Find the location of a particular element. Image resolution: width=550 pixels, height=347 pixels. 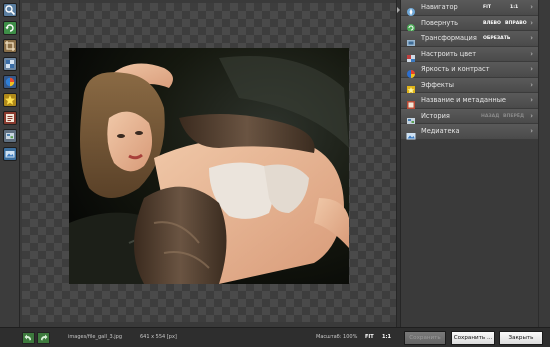

file-name: images/file_gall_3.jpg is located at coordinates (95, 337).